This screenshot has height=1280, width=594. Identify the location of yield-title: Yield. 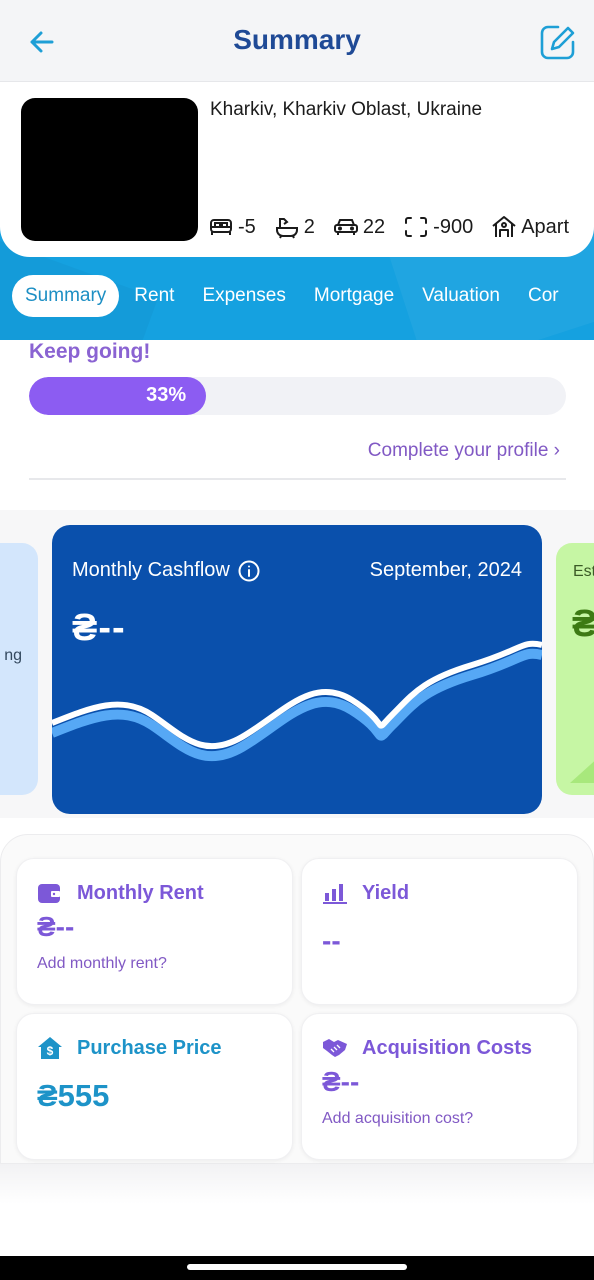
(386, 892).